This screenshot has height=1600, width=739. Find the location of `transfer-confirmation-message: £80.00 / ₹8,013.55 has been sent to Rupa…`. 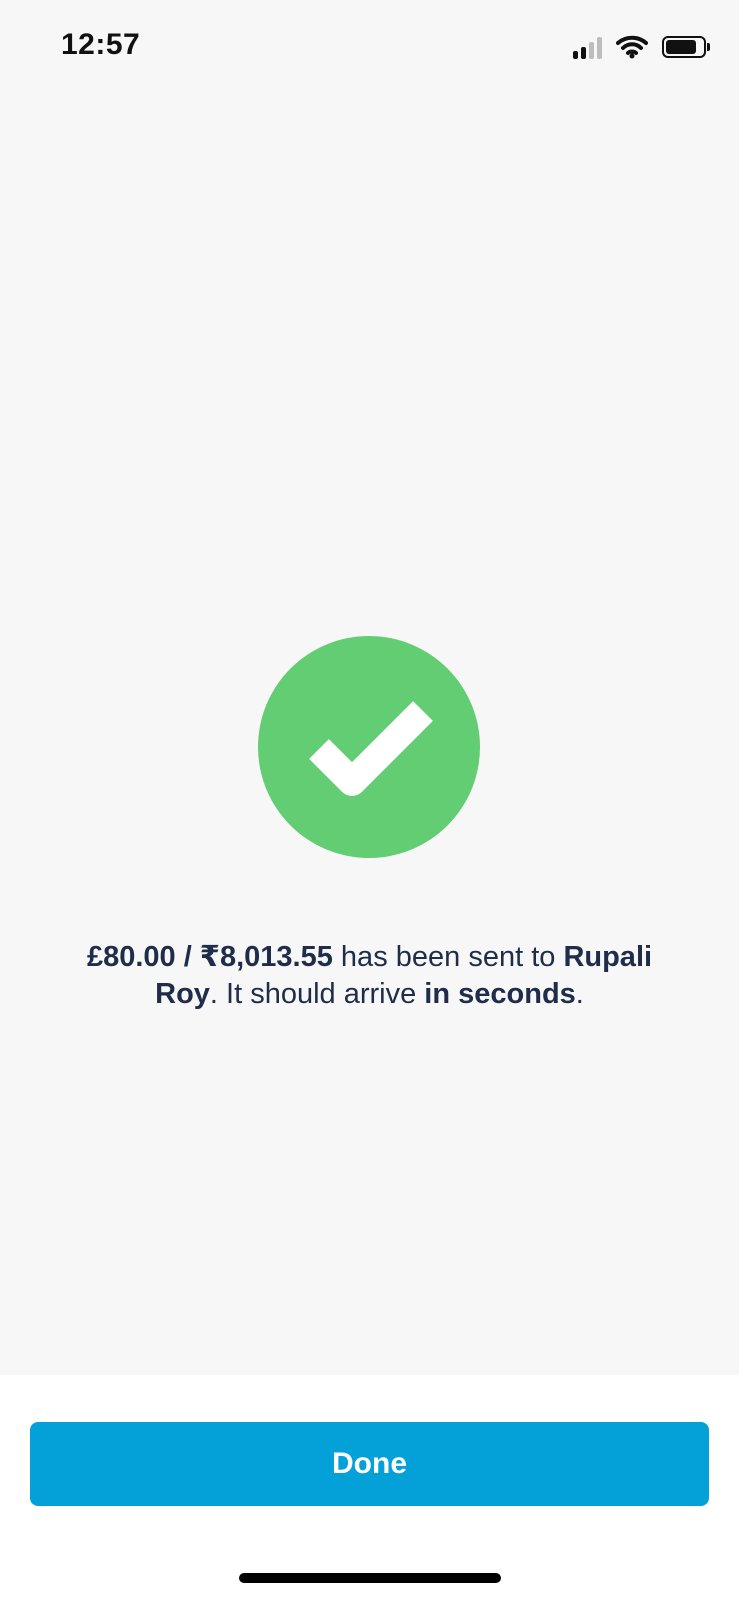

transfer-confirmation-message: £80.00 / ₹8,013.55 has been sent to Rupa… is located at coordinates (369, 976).